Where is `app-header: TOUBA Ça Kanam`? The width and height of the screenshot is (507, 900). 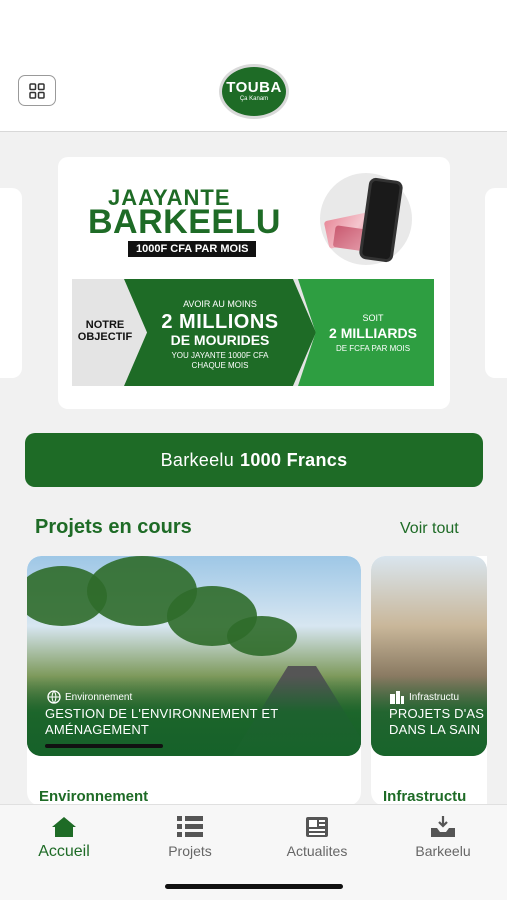
app-header: TOUBA Ça Kanam is located at coordinates (253, 66).